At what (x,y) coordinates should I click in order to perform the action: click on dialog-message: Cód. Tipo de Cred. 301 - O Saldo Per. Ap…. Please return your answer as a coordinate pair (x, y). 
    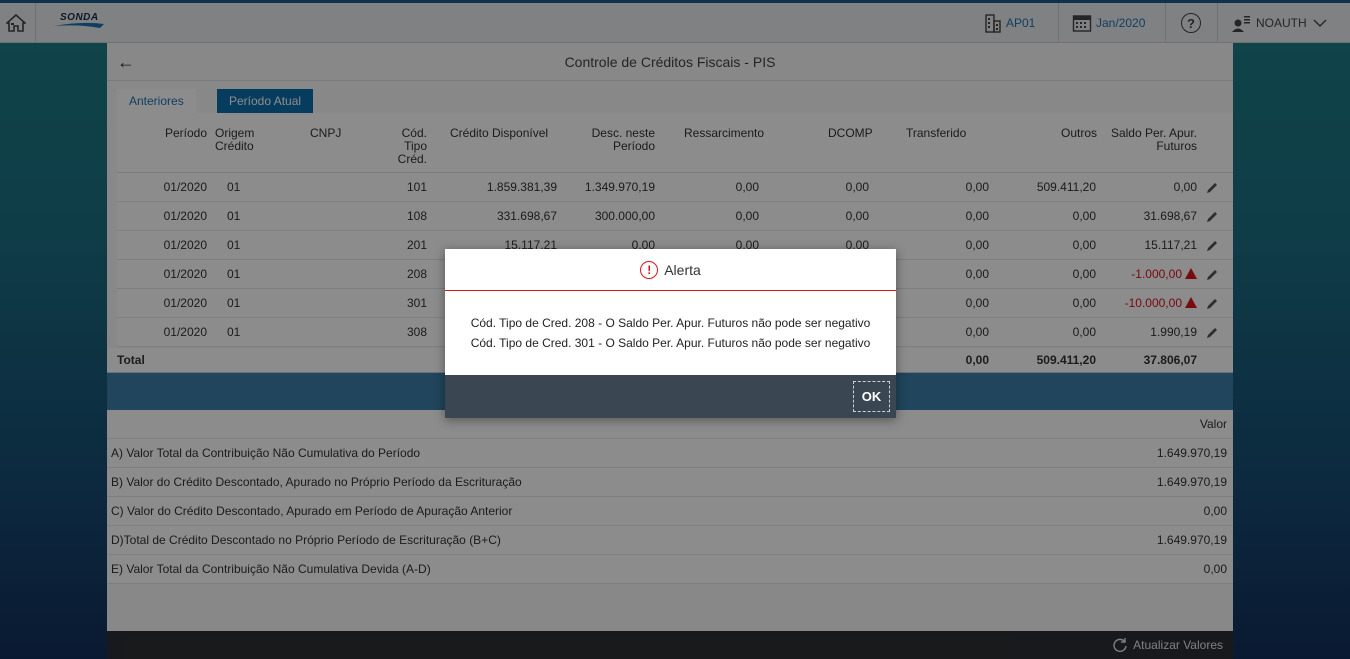
    Looking at the image, I should click on (670, 343).